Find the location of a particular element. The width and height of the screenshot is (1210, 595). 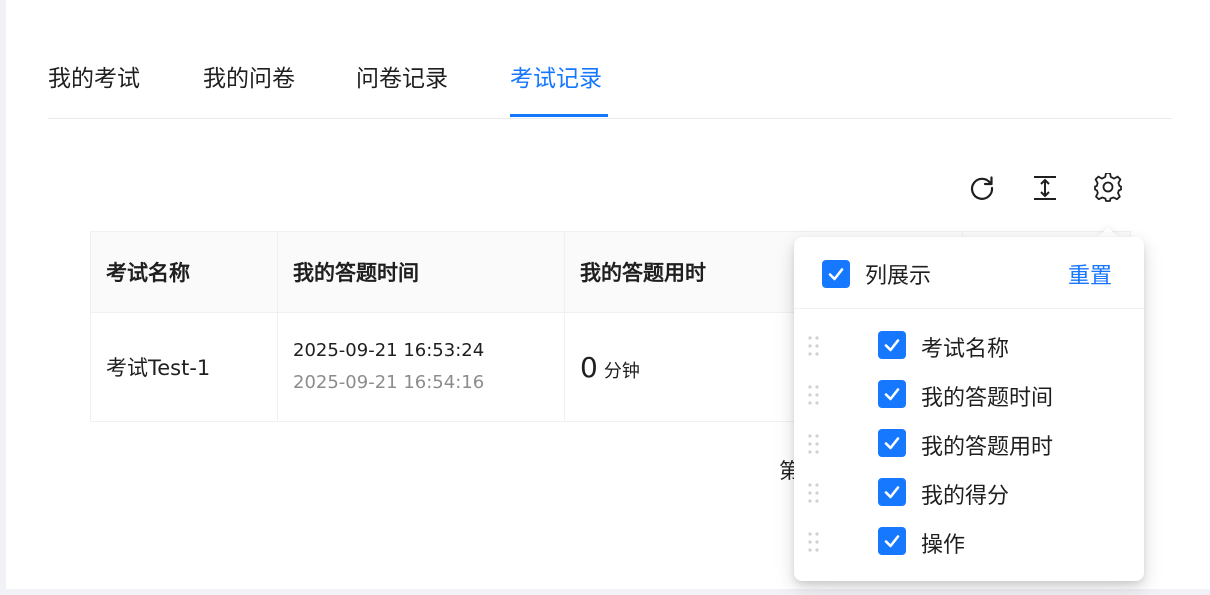

tab-my-surveys: 我的问卷 is located at coordinates (249, 79).